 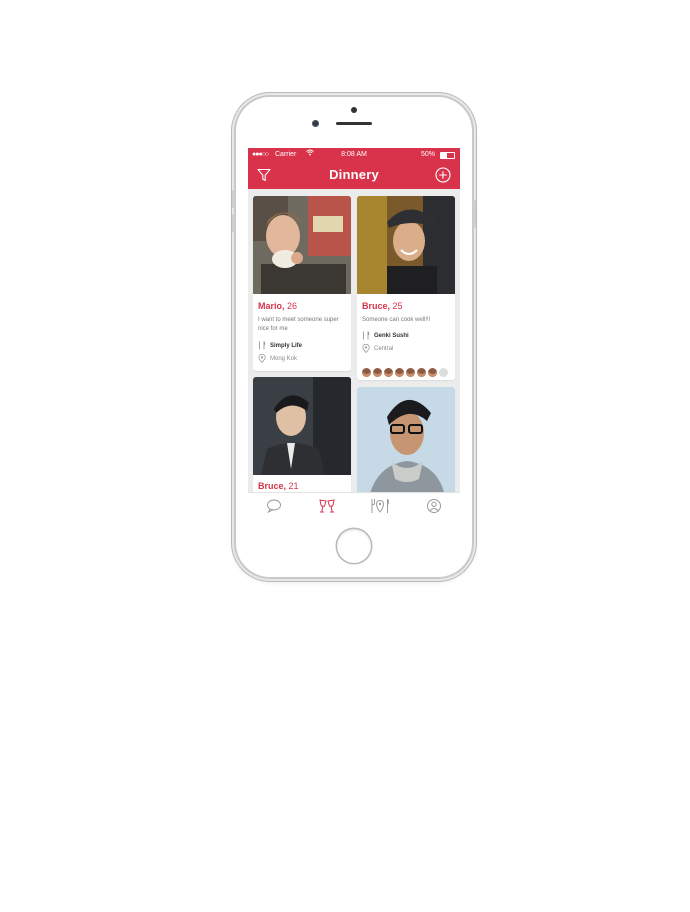 What do you see at coordinates (354, 546) in the screenshot?
I see `home-button` at bounding box center [354, 546].